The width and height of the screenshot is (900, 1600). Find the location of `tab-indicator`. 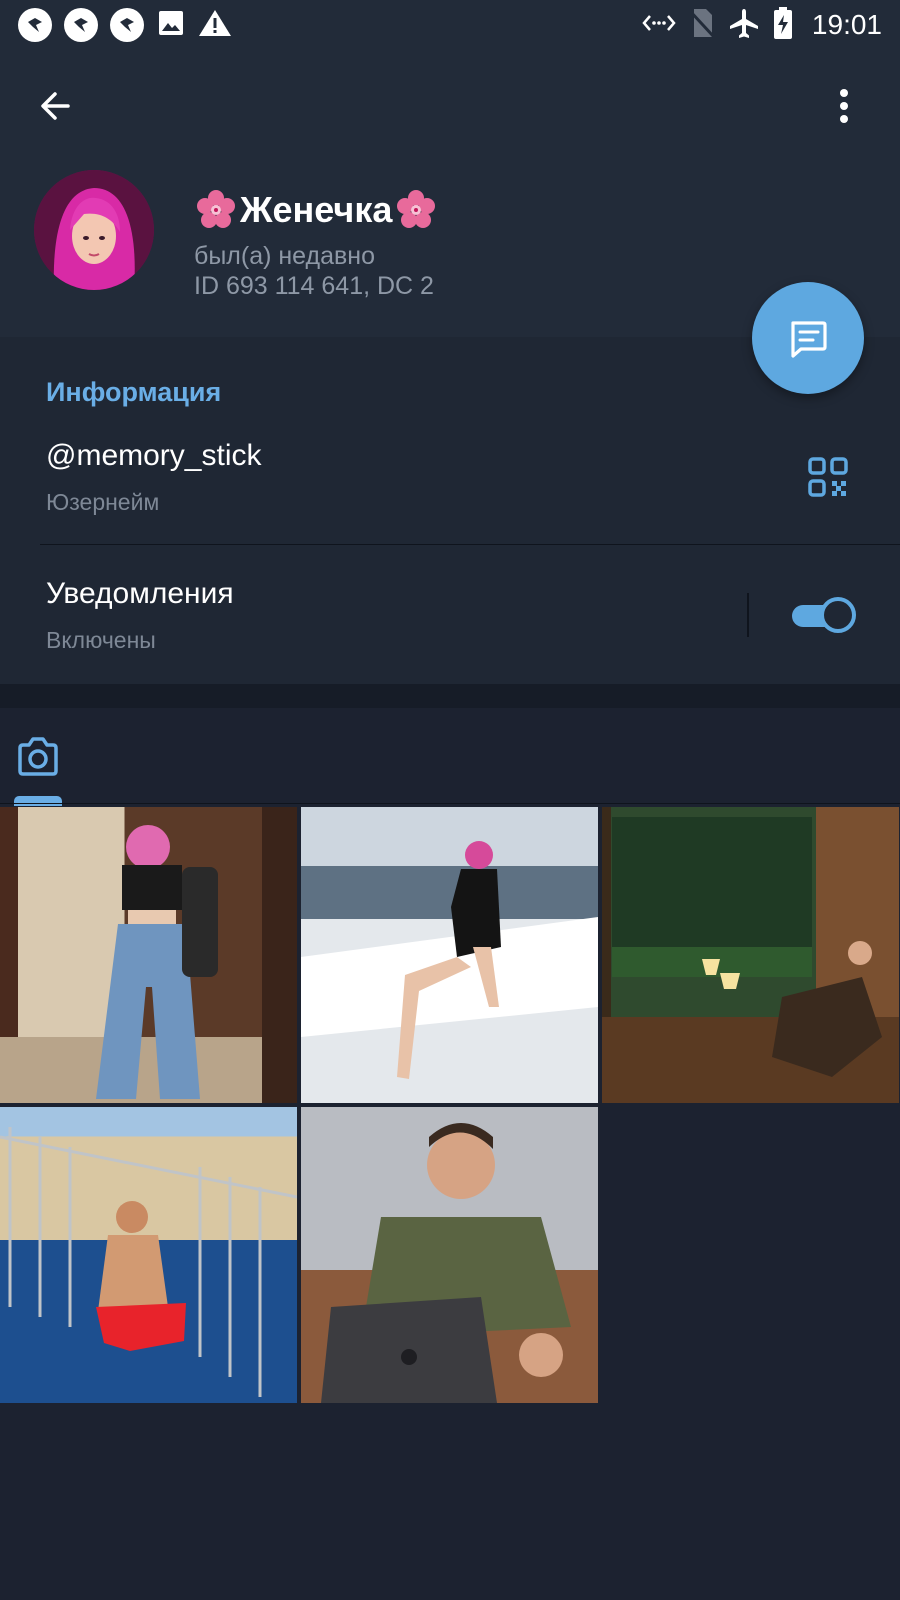

tab-indicator is located at coordinates (38, 801).